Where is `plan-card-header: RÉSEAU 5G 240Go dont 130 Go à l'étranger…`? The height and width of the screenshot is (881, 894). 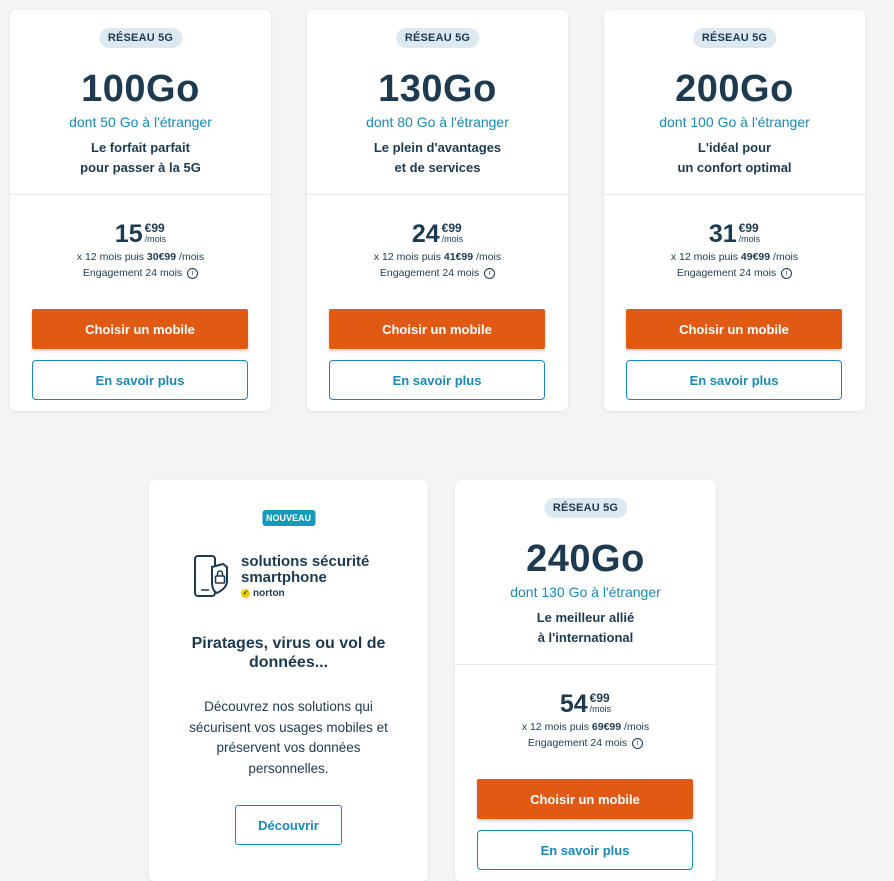 plan-card-header: RÉSEAU 5G 240Go dont 130 Go à l'étranger… is located at coordinates (585, 572).